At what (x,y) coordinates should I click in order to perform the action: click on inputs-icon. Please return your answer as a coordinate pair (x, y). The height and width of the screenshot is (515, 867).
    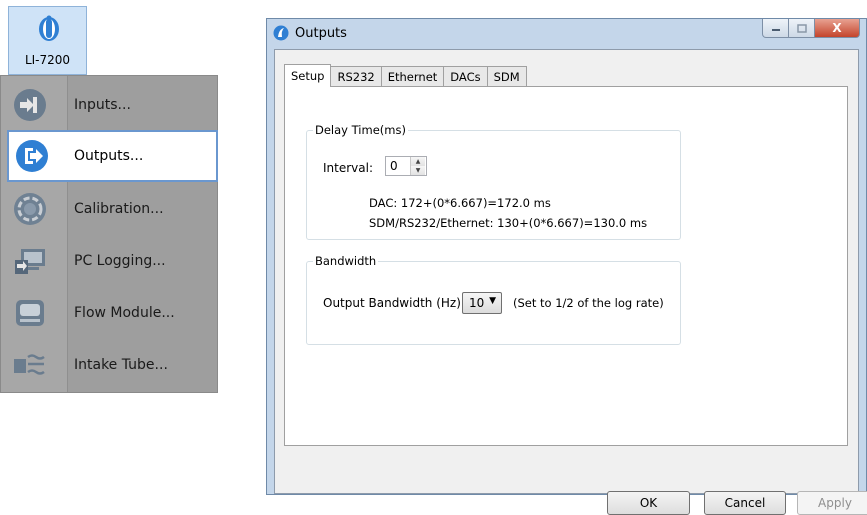
    Looking at the image, I should click on (30, 105).